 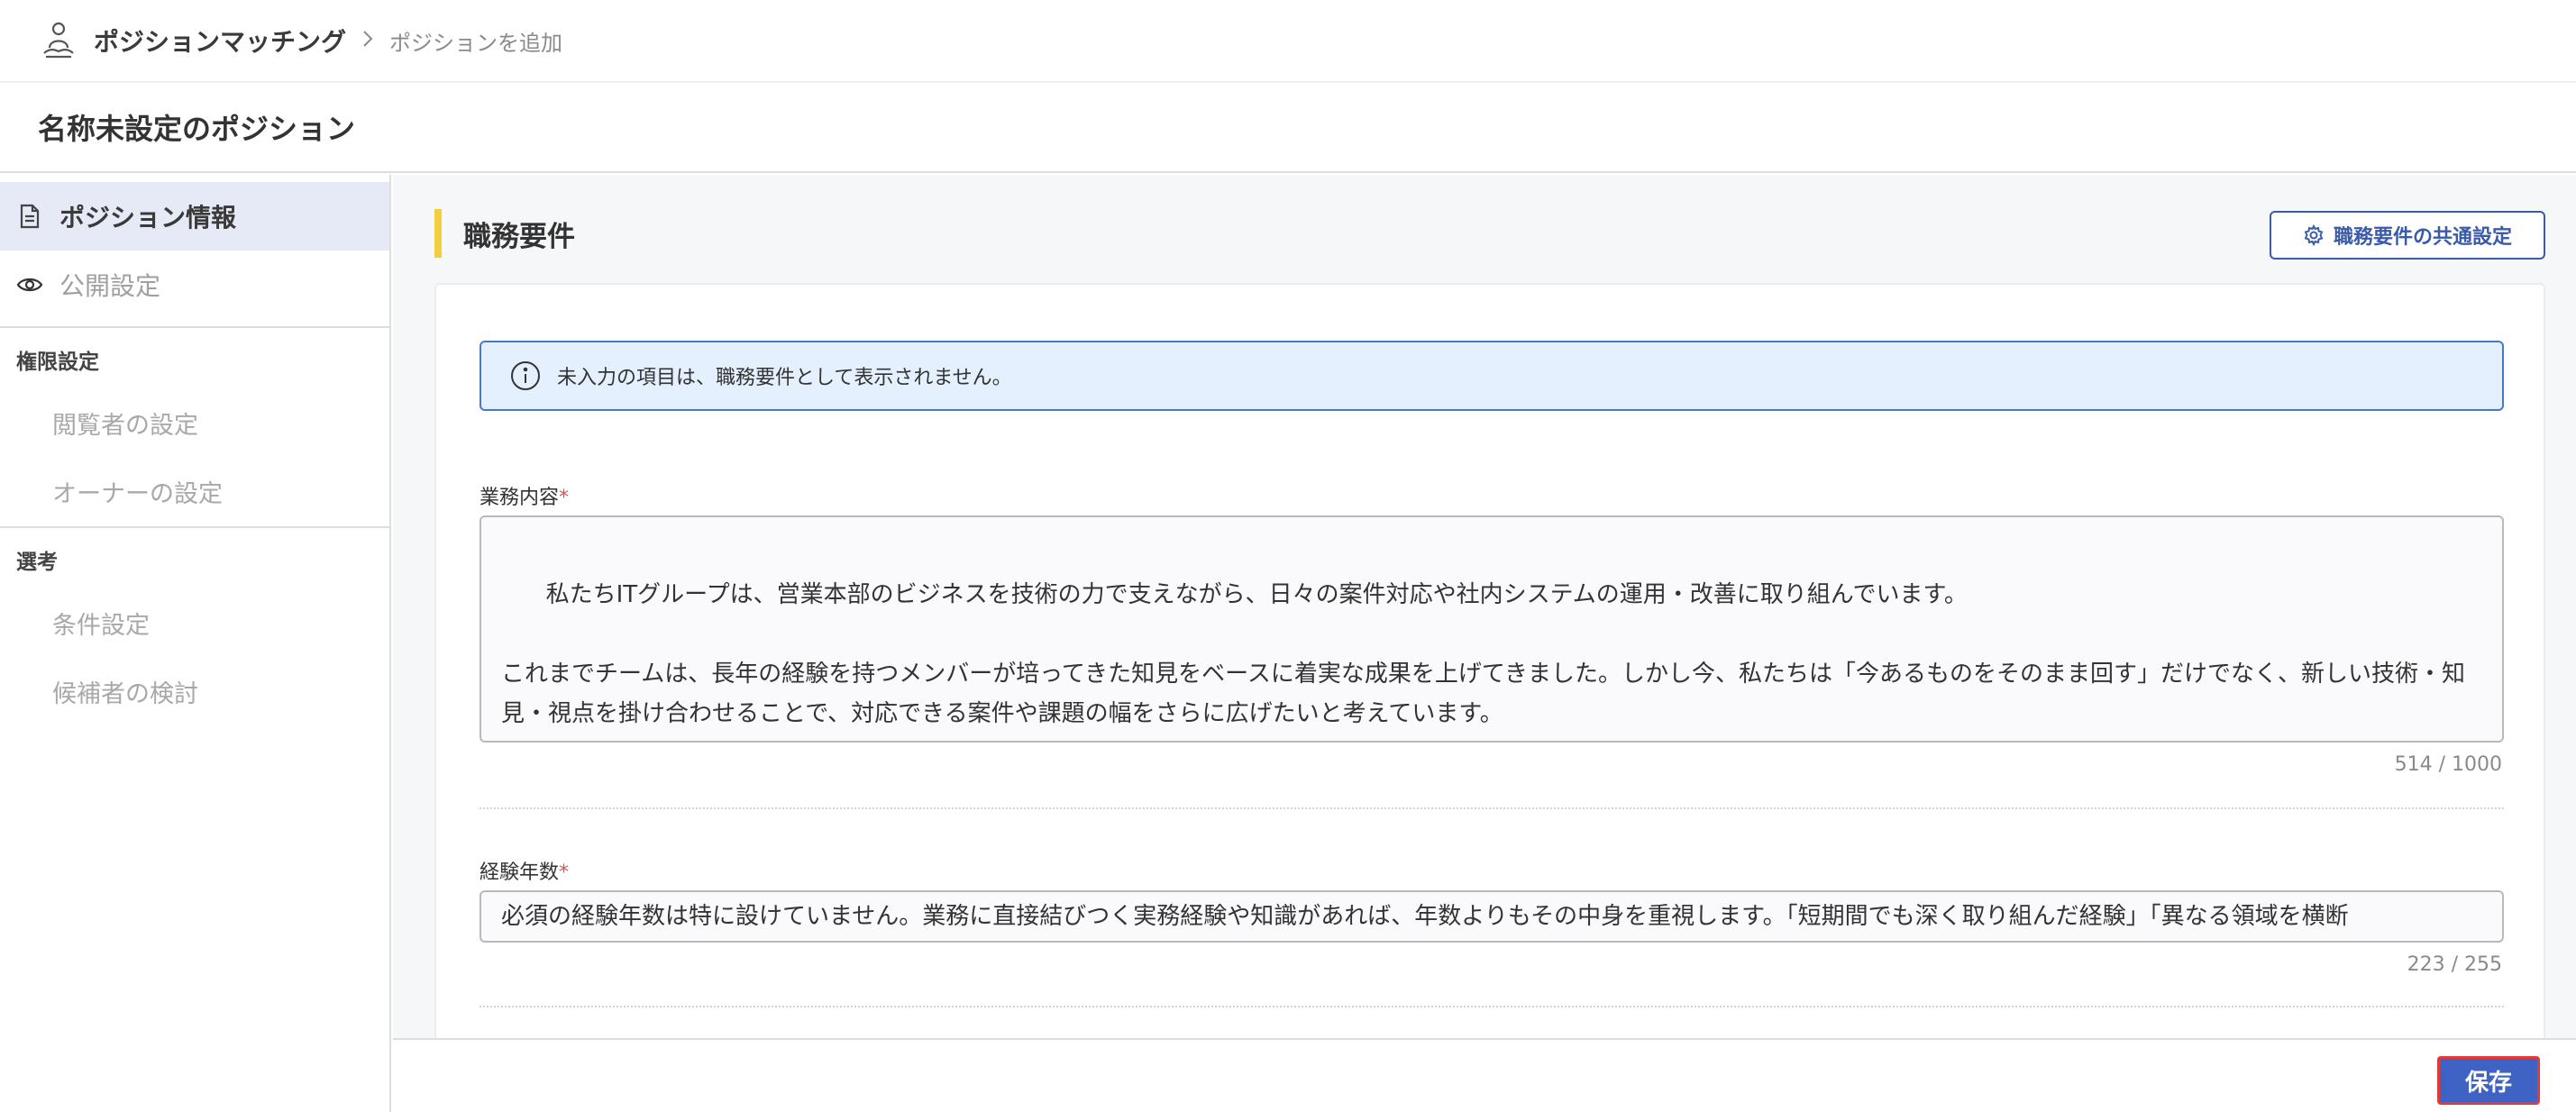 What do you see at coordinates (220, 41) in the screenshot?
I see `app-title: ポジションマッチング` at bounding box center [220, 41].